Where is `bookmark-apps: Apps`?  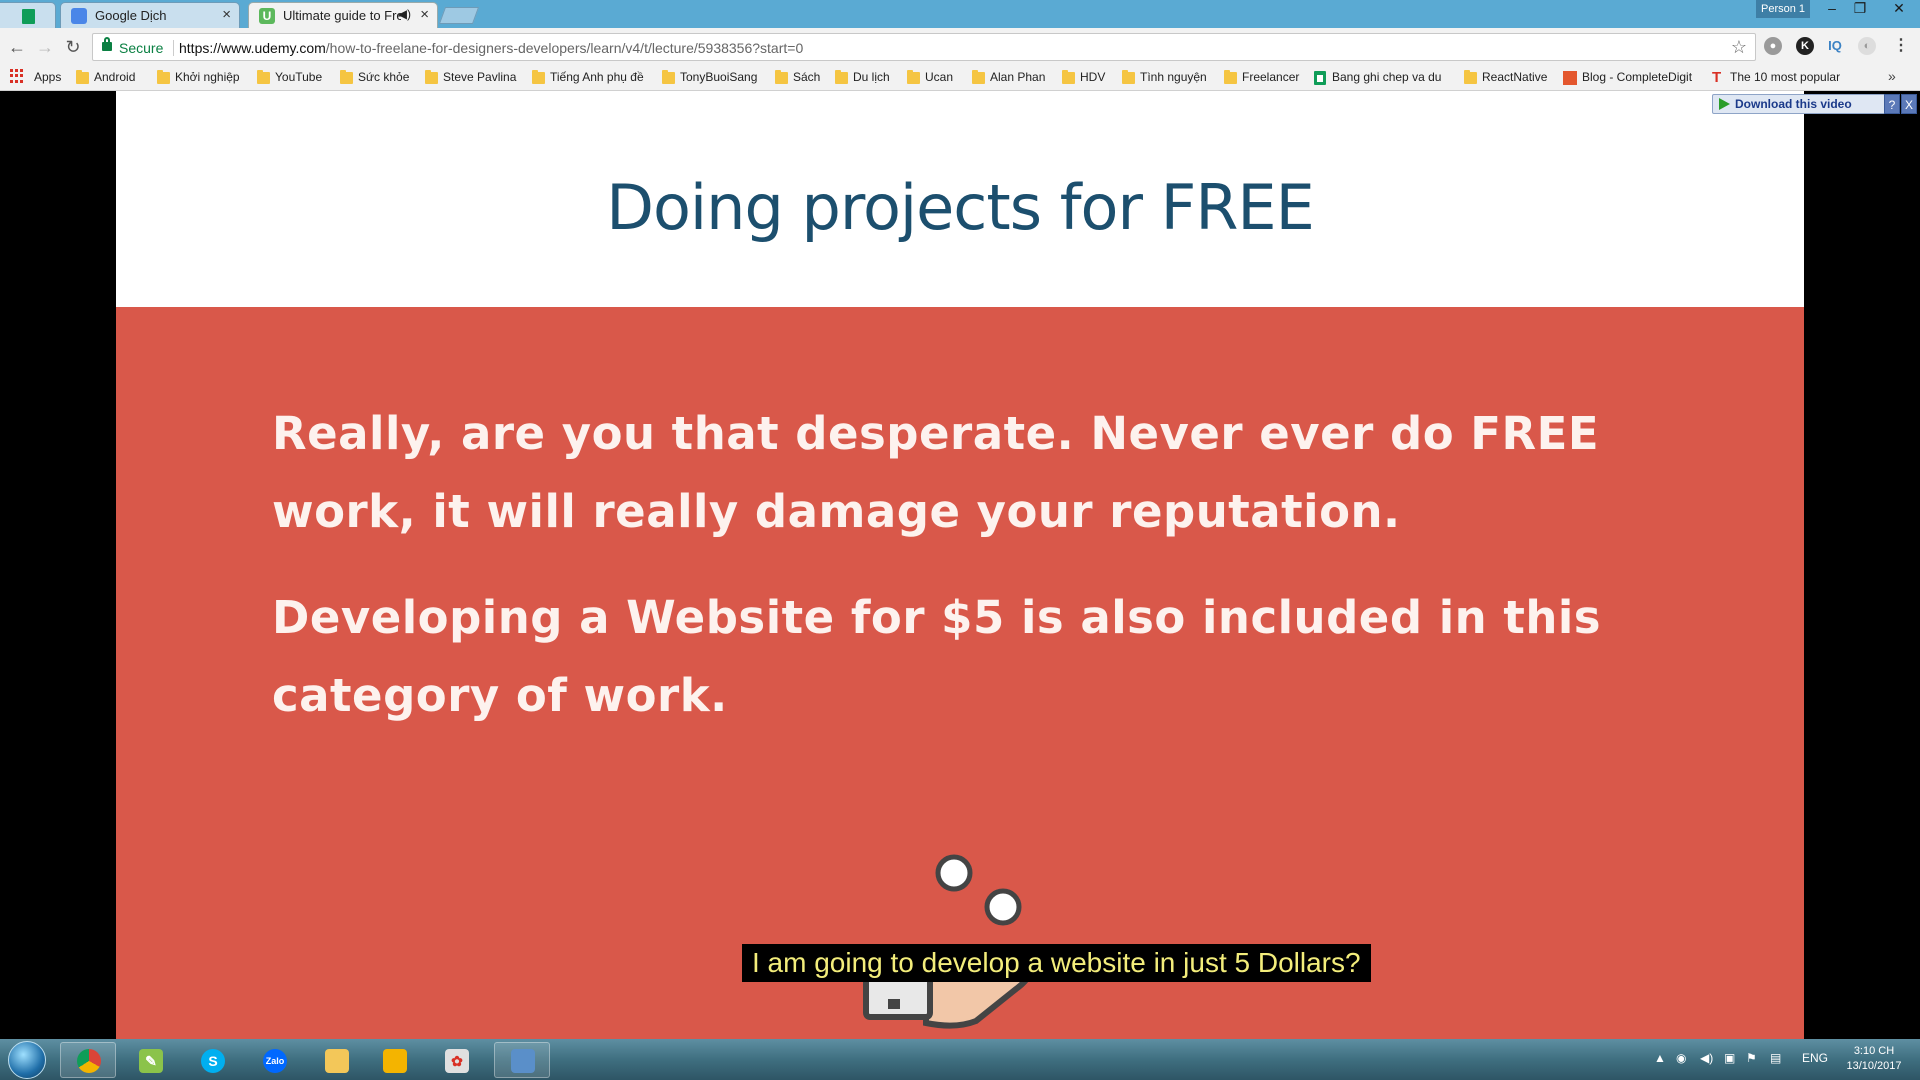
bookmark-apps: Apps is located at coordinates (37, 79).